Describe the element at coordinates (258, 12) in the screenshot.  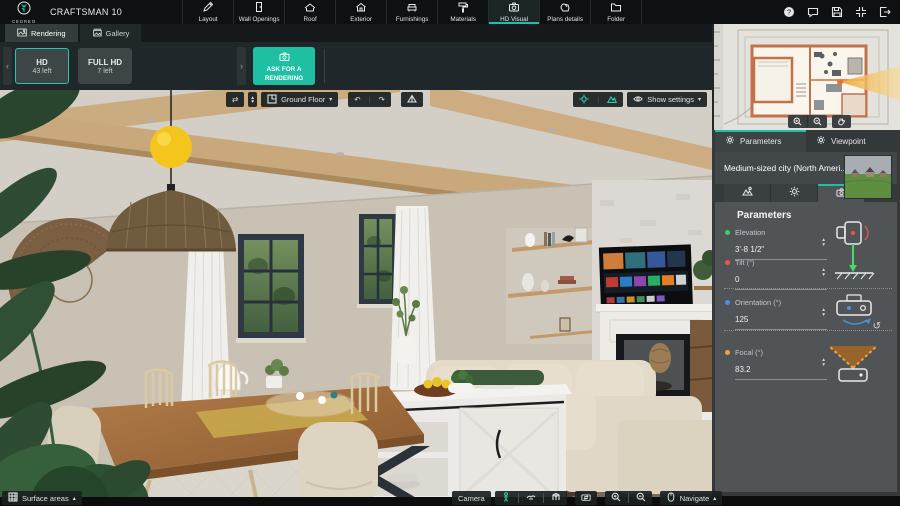
I see `menu-item-wall-openings: Wall Openings` at that location.